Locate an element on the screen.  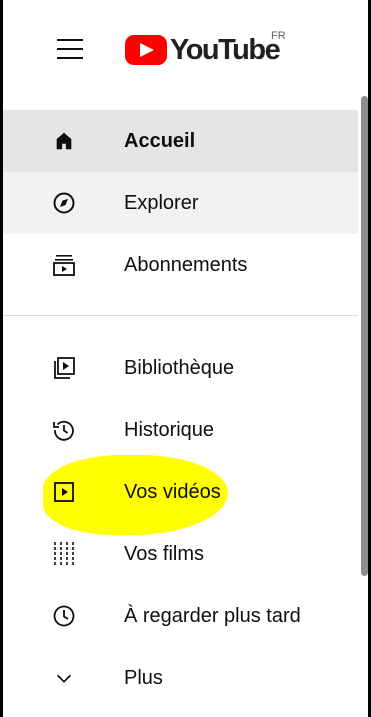
sidebar-item-plus: Plus is located at coordinates (180, 678).